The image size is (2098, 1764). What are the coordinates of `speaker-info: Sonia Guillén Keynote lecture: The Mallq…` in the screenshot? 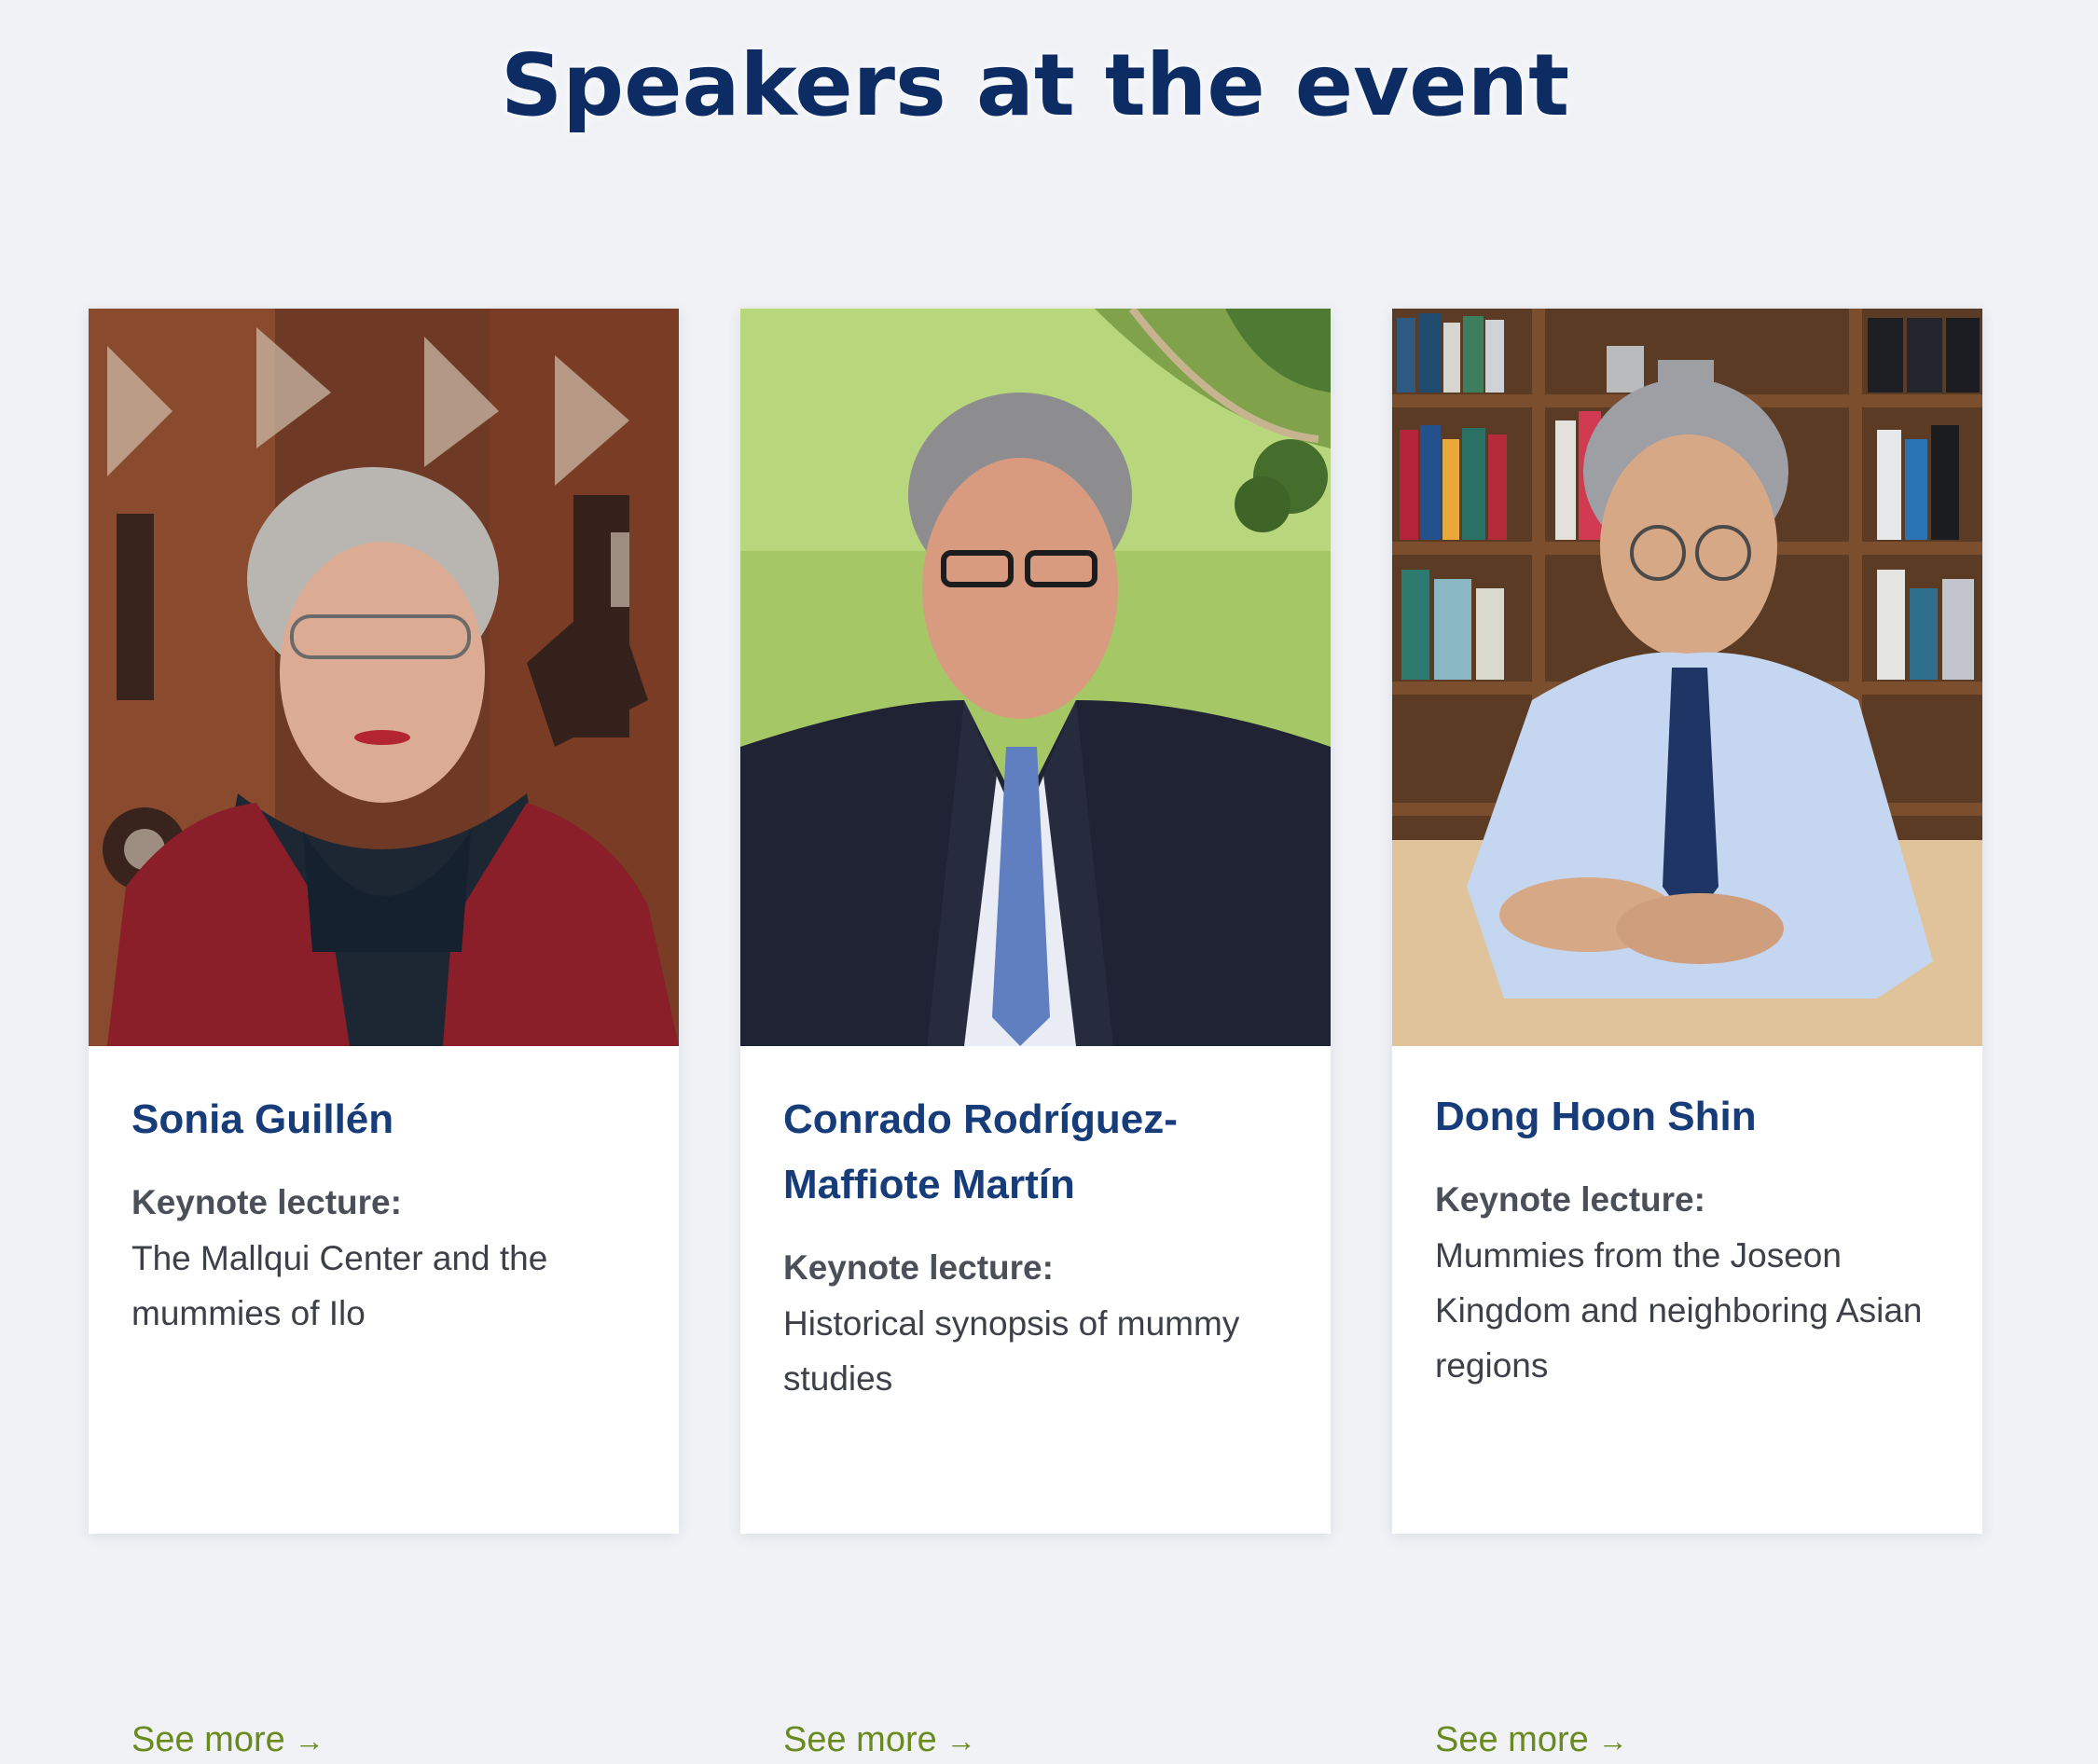 It's located at (387, 1214).